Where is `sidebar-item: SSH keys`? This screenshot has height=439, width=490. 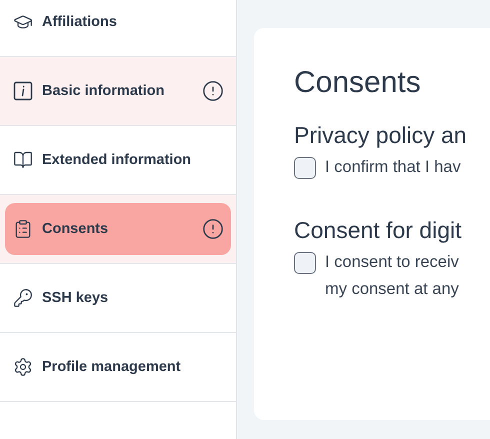 sidebar-item: SSH keys is located at coordinates (118, 298).